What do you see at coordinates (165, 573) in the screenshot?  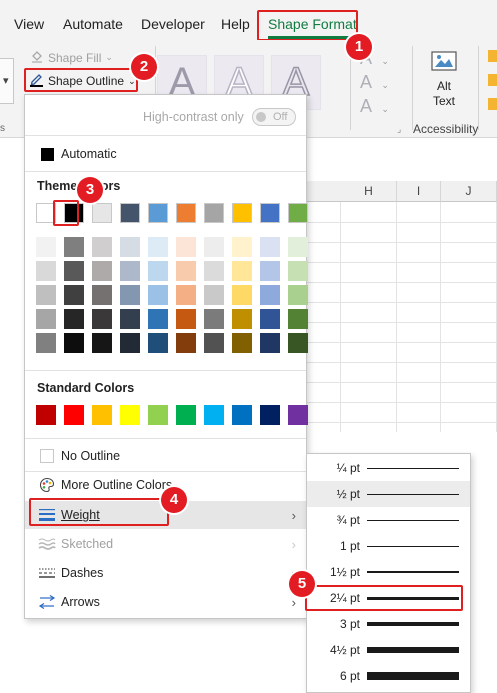 I see `dashes-item: Dashes ›` at bounding box center [165, 573].